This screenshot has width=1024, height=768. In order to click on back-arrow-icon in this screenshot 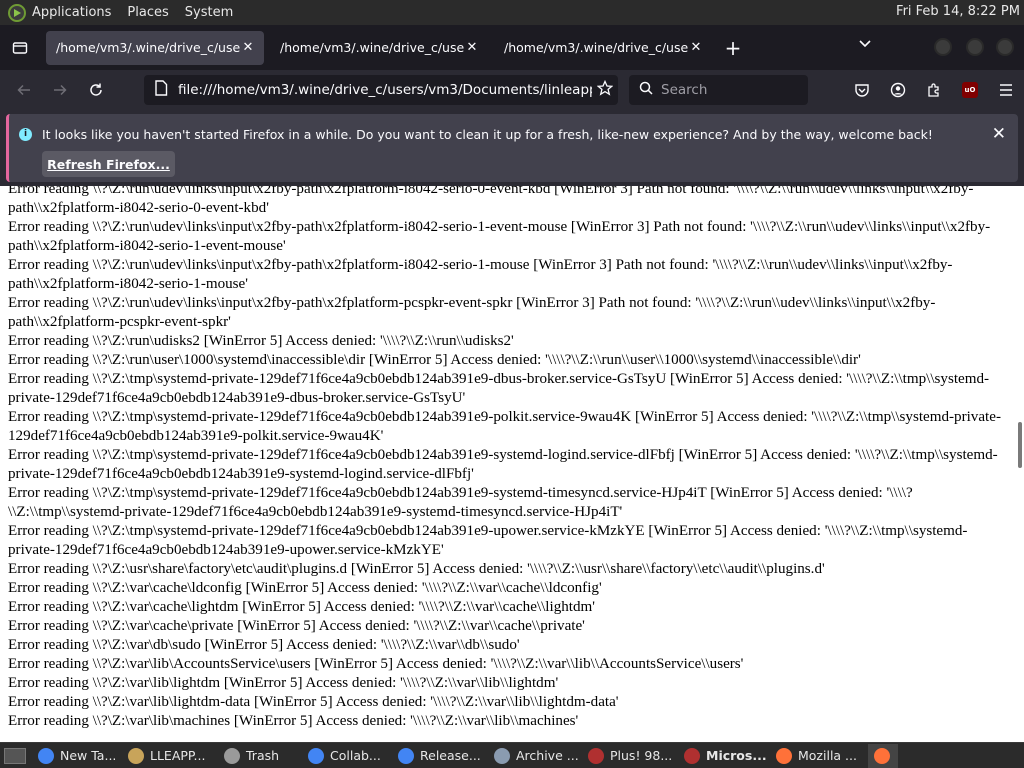, I will do `click(24, 90)`.